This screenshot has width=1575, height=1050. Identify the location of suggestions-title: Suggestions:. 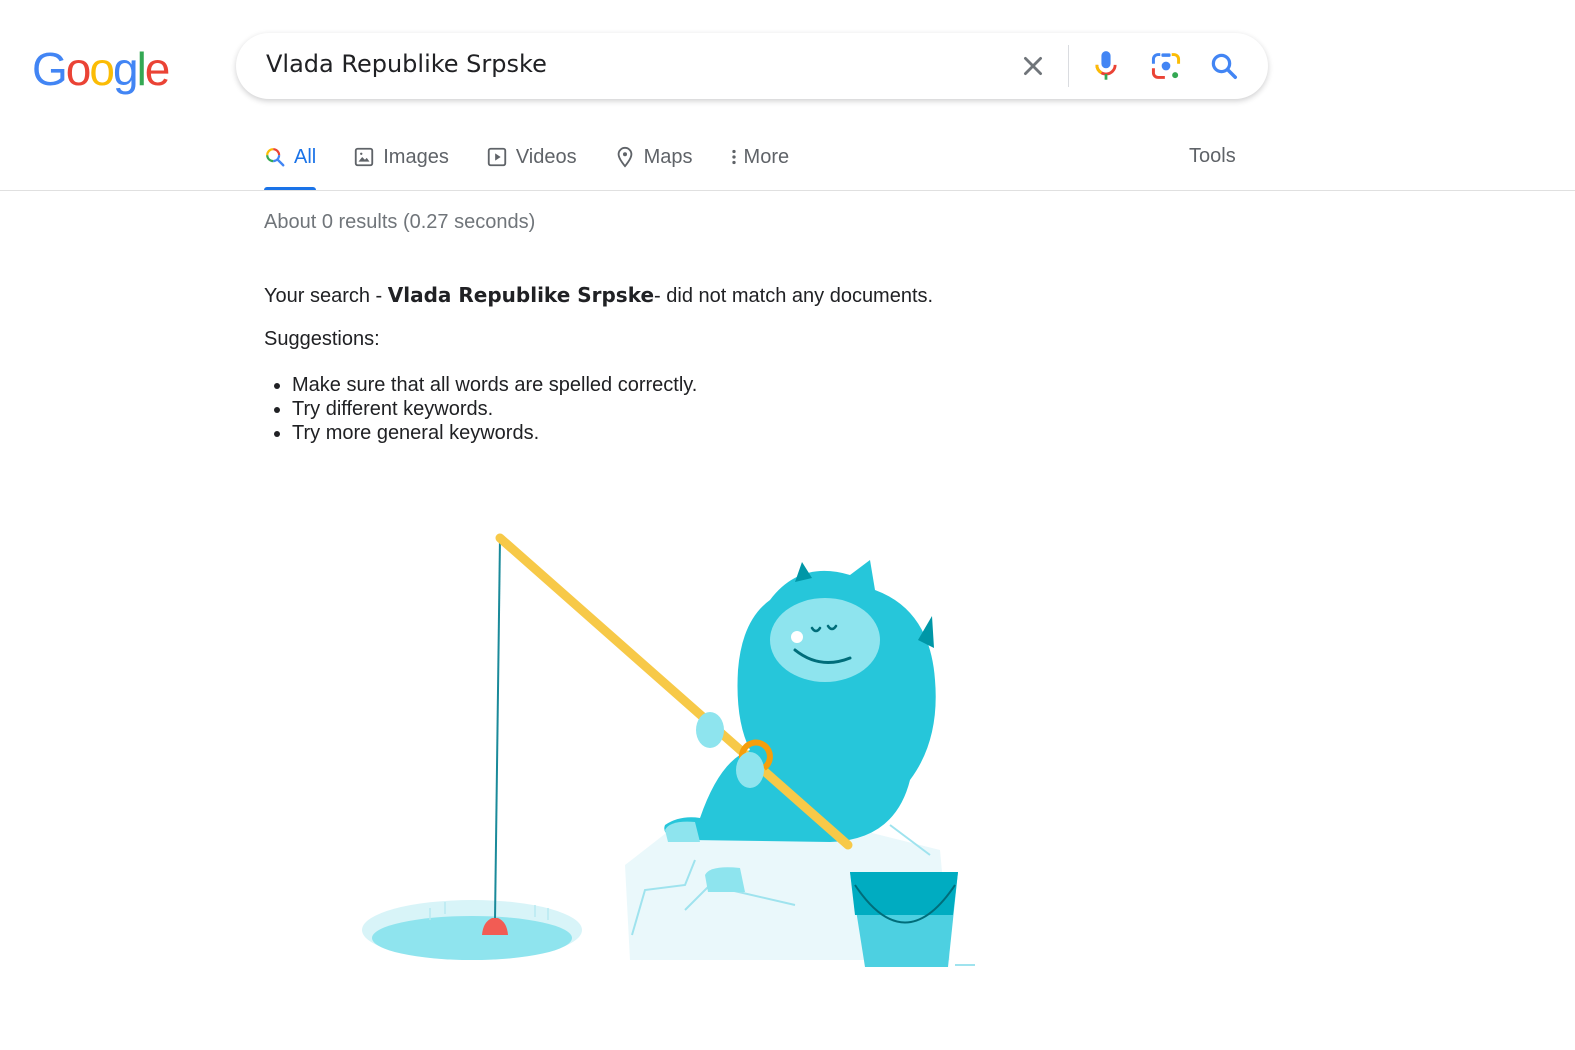
(322, 339).